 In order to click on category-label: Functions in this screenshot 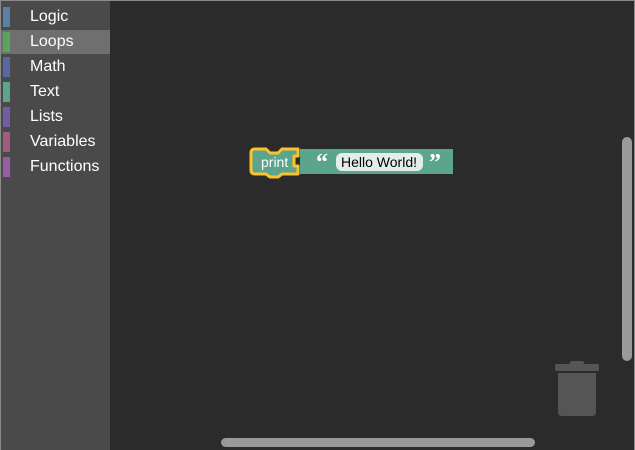, I will do `click(65, 166)`.